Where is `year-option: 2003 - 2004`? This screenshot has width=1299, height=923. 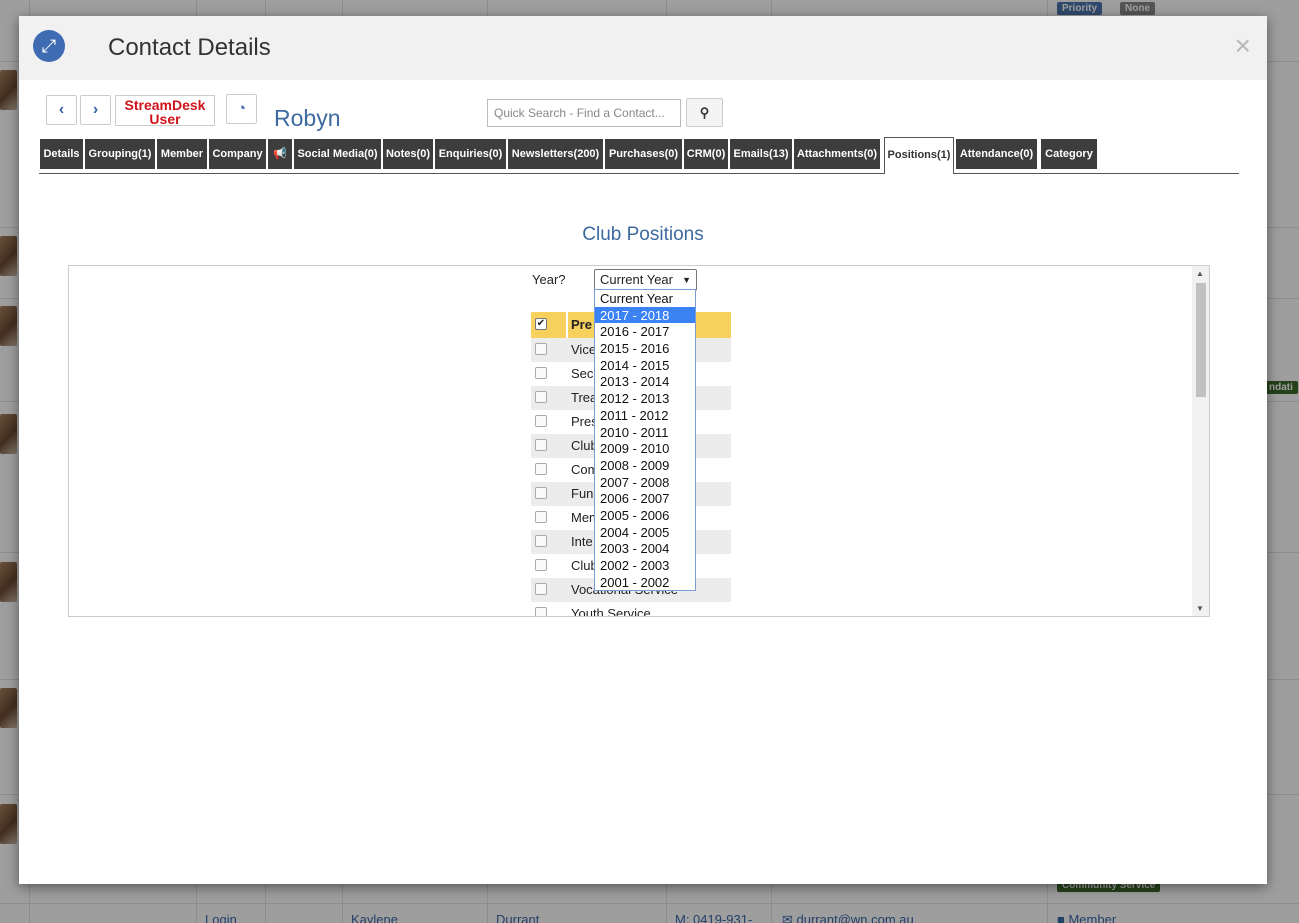
year-option: 2003 - 2004 is located at coordinates (645, 548).